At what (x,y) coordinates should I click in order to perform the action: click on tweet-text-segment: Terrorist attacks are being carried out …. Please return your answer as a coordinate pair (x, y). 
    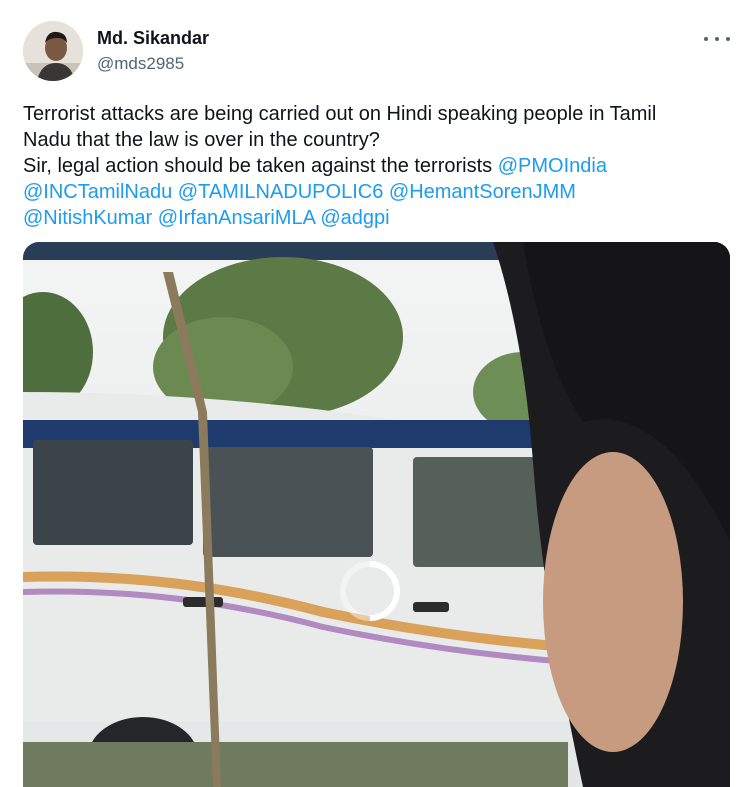
    Looking at the image, I should click on (340, 114).